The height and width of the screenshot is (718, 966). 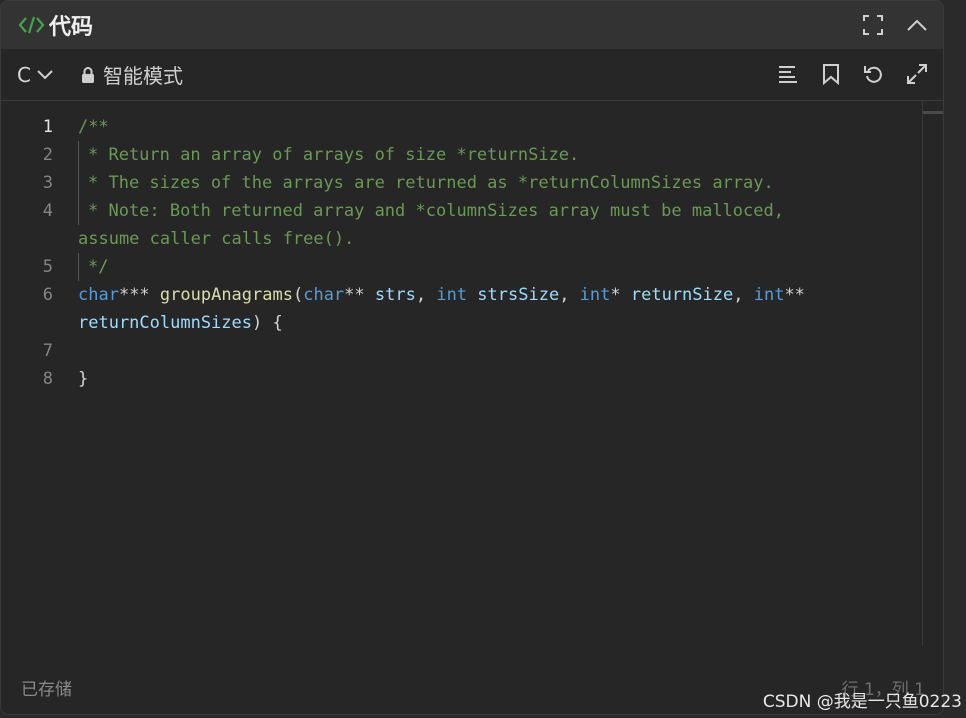 What do you see at coordinates (32, 25) in the screenshot?
I see `code-icon` at bounding box center [32, 25].